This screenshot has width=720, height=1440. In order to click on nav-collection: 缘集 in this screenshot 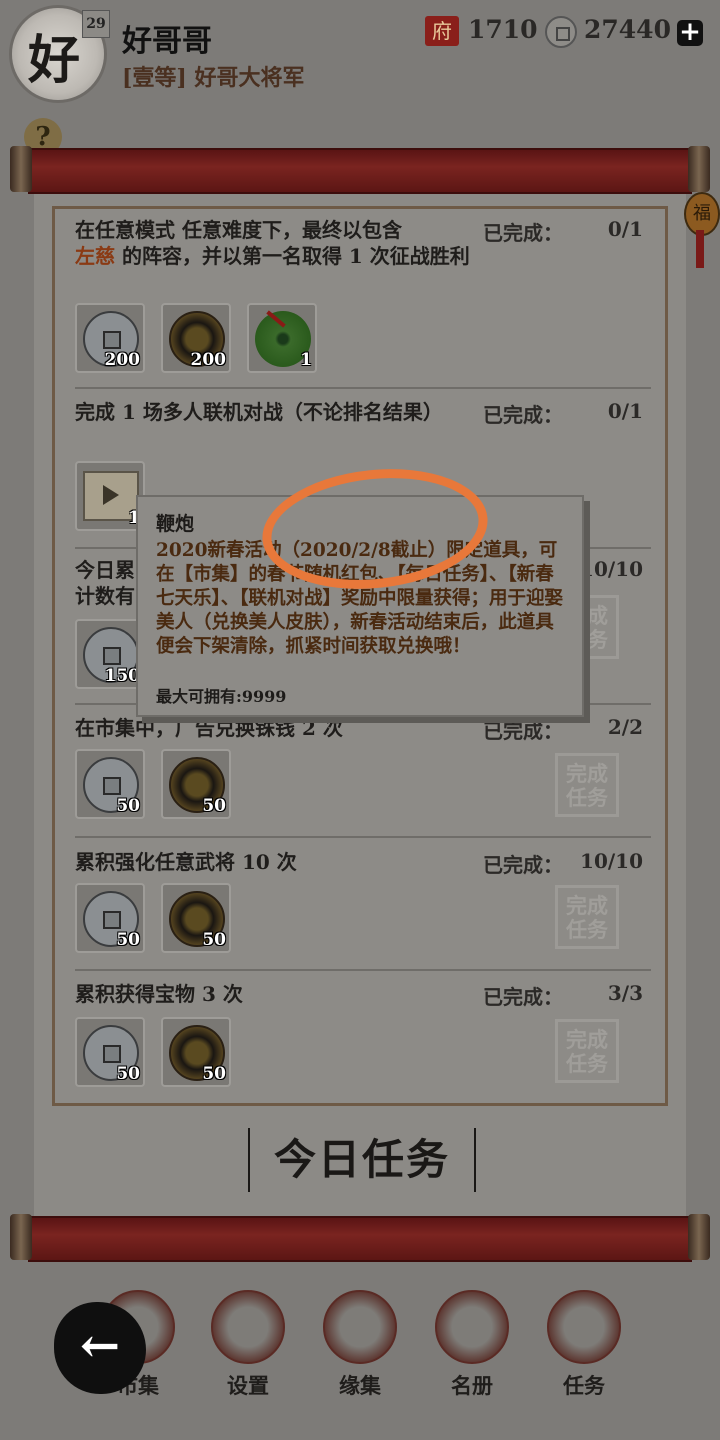, I will do `click(360, 1345)`.